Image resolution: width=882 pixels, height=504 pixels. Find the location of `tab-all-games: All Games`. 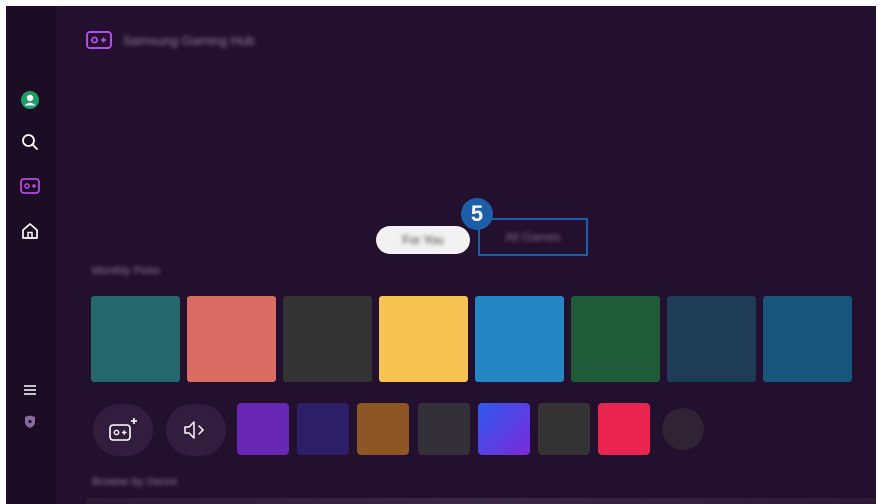

tab-all-games: All Games is located at coordinates (533, 237).